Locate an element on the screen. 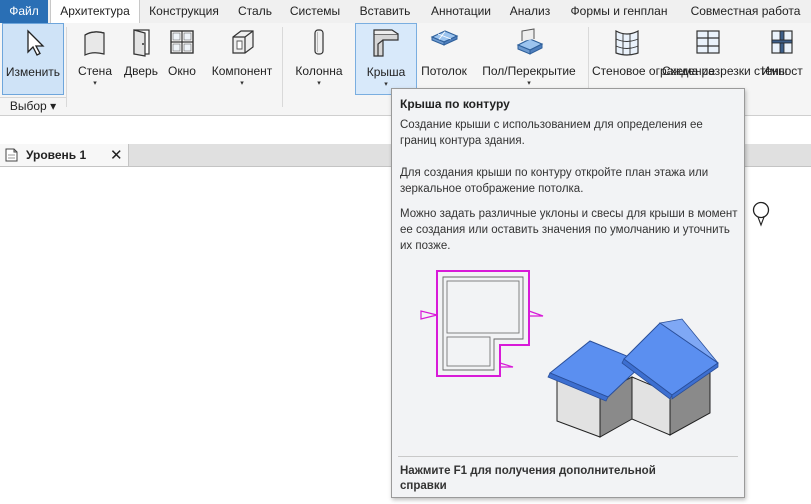 The width and height of the screenshot is (811, 504). ceiling-label: Потолок is located at coordinates (444, 71).